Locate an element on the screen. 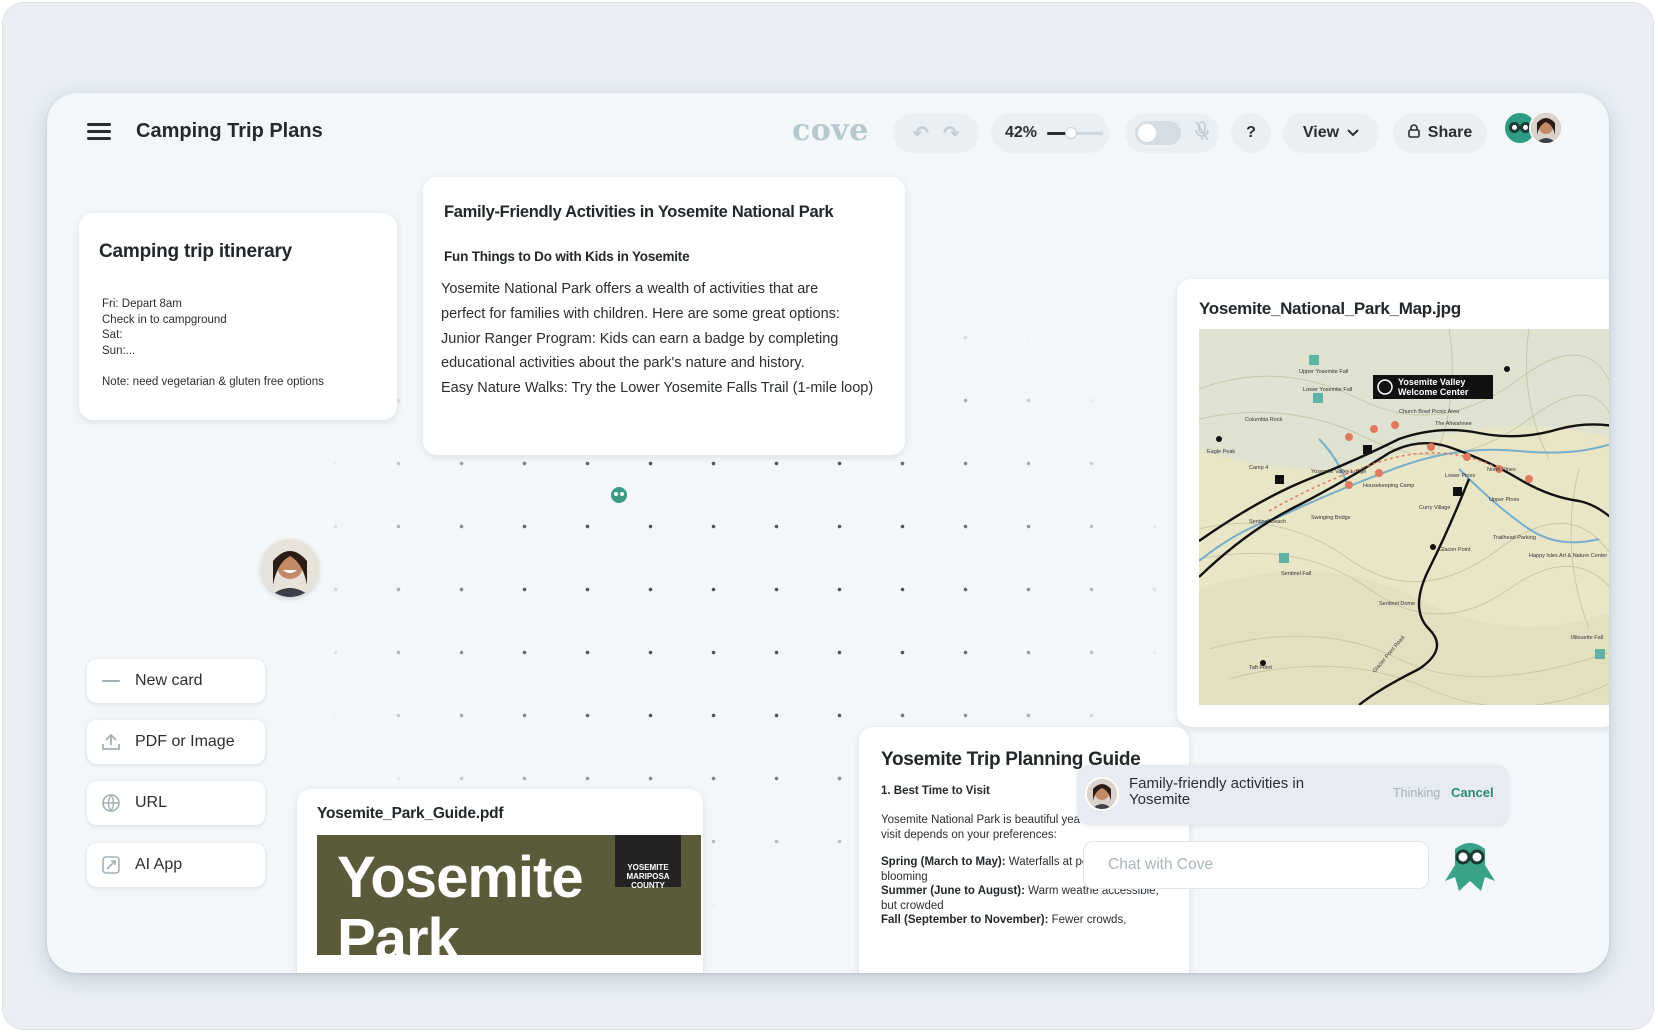  map-label: Swinging Bridge is located at coordinates (1331, 518).